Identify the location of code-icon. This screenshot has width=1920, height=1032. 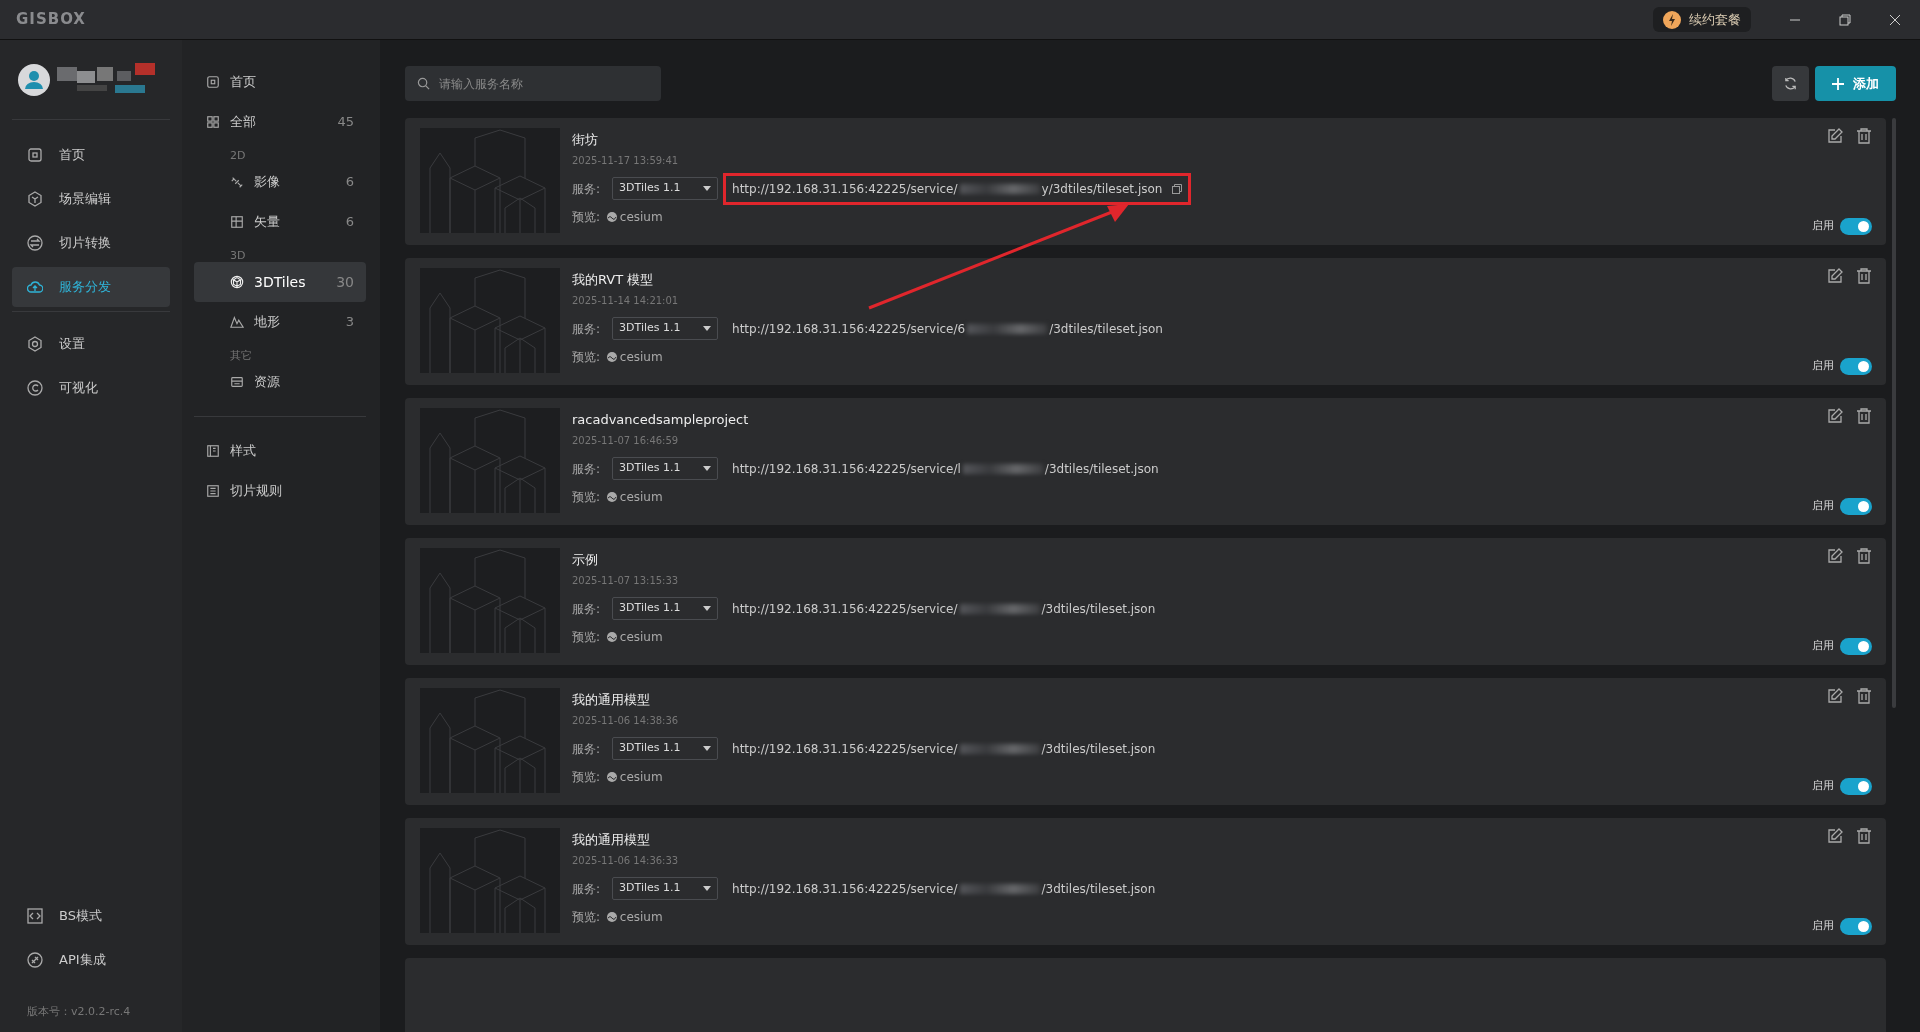
(35, 915).